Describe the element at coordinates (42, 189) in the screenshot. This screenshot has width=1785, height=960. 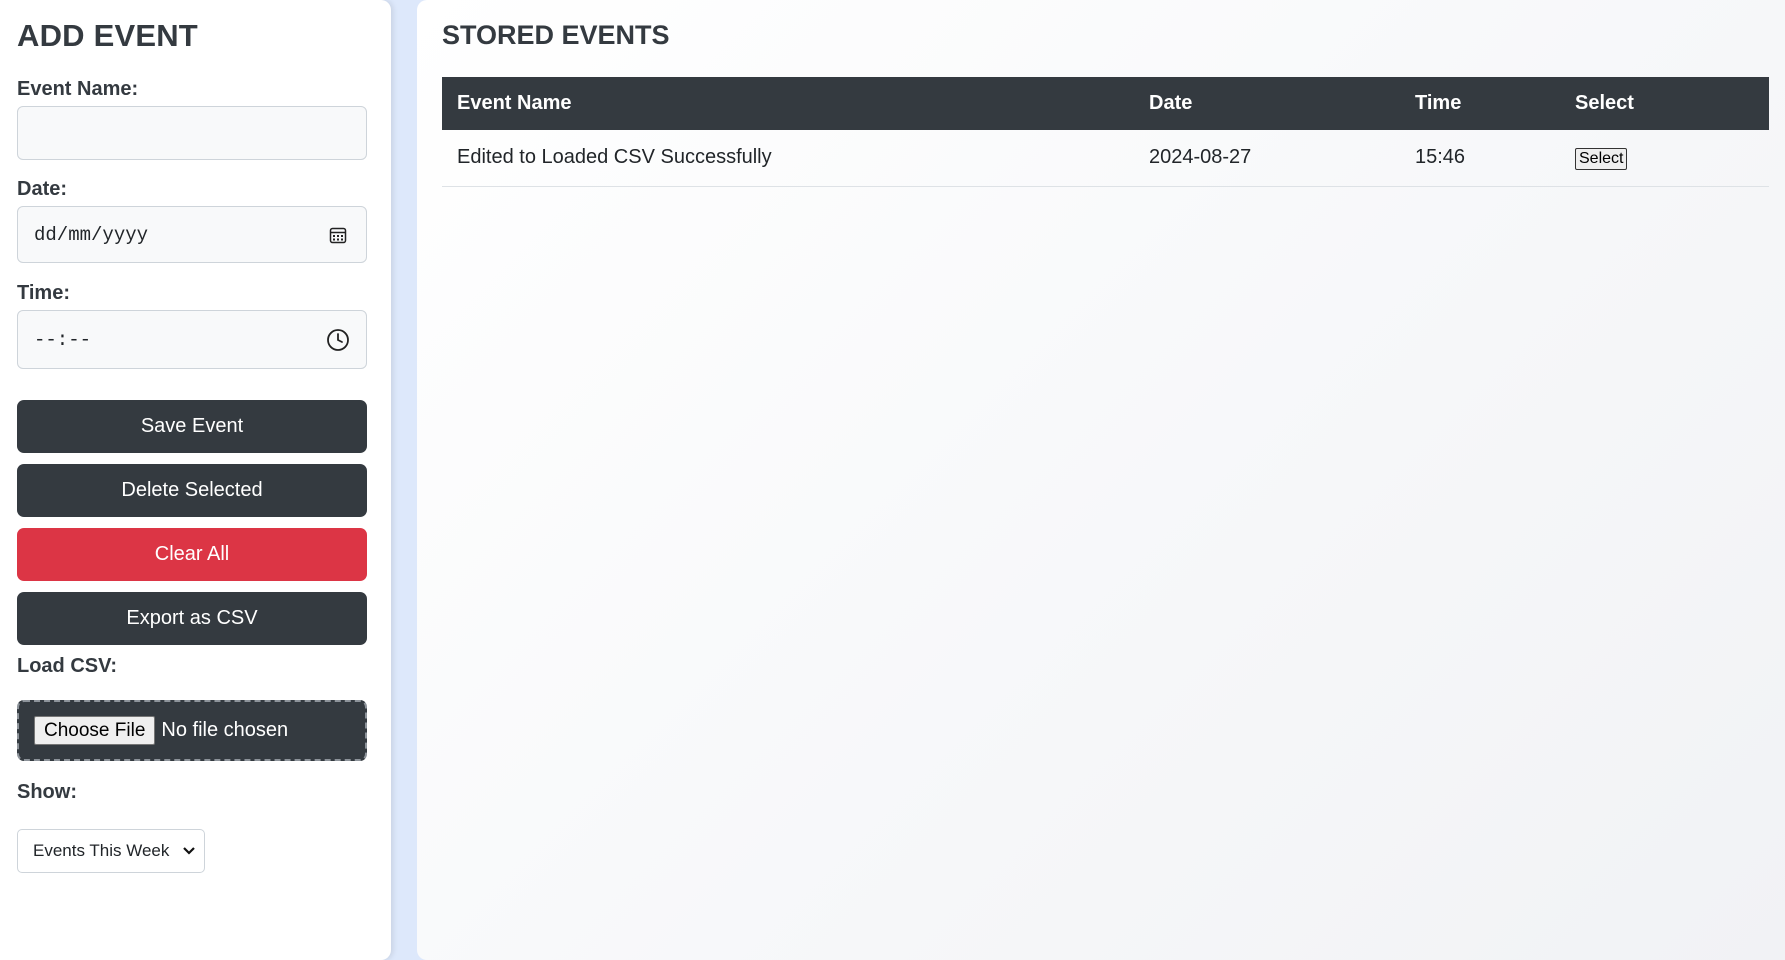
I see `date-label: Date:` at that location.